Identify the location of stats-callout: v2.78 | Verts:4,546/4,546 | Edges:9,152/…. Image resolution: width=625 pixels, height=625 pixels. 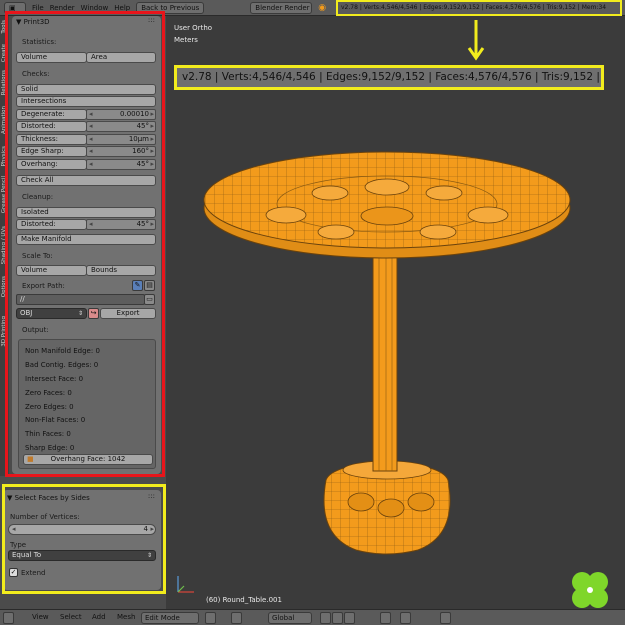
(389, 77).